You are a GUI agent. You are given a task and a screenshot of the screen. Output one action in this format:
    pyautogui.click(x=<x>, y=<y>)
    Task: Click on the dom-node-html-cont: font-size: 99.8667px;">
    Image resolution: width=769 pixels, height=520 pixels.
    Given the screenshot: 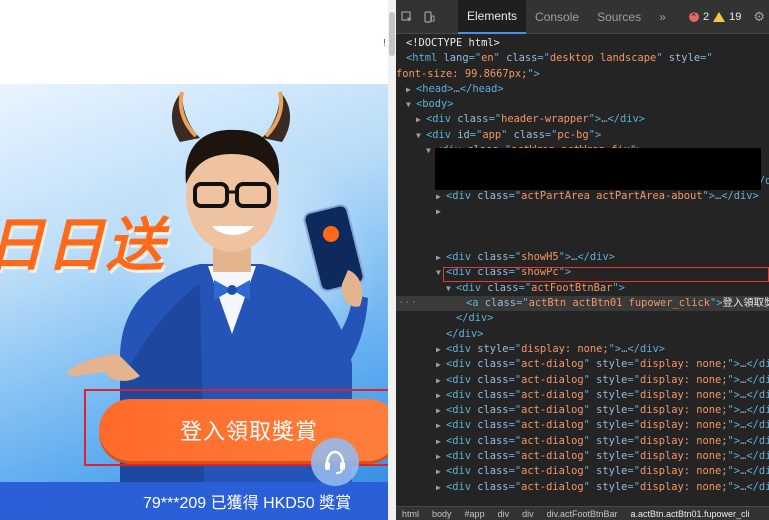 What is the action you would take?
    pyautogui.click(x=468, y=73)
    